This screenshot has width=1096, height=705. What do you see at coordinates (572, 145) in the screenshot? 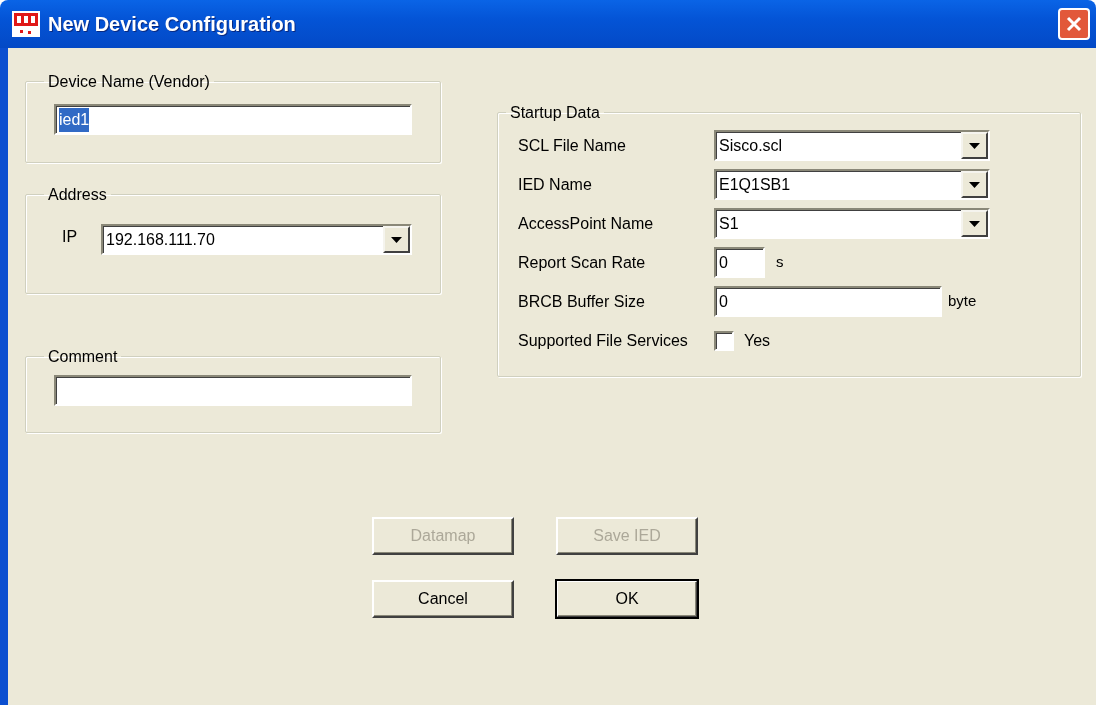
I see `field-label: SCL File Name` at bounding box center [572, 145].